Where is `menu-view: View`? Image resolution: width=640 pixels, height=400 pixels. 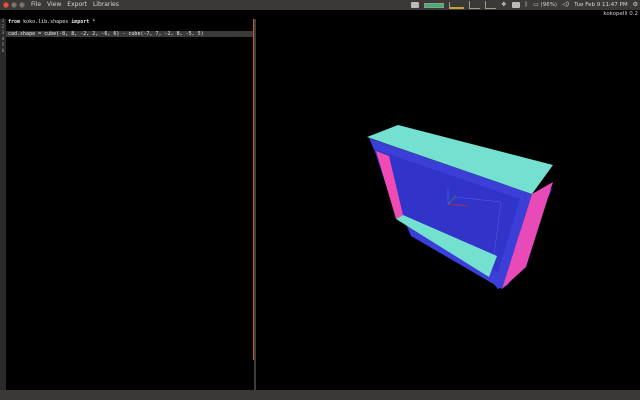 menu-view: View is located at coordinates (54, 5).